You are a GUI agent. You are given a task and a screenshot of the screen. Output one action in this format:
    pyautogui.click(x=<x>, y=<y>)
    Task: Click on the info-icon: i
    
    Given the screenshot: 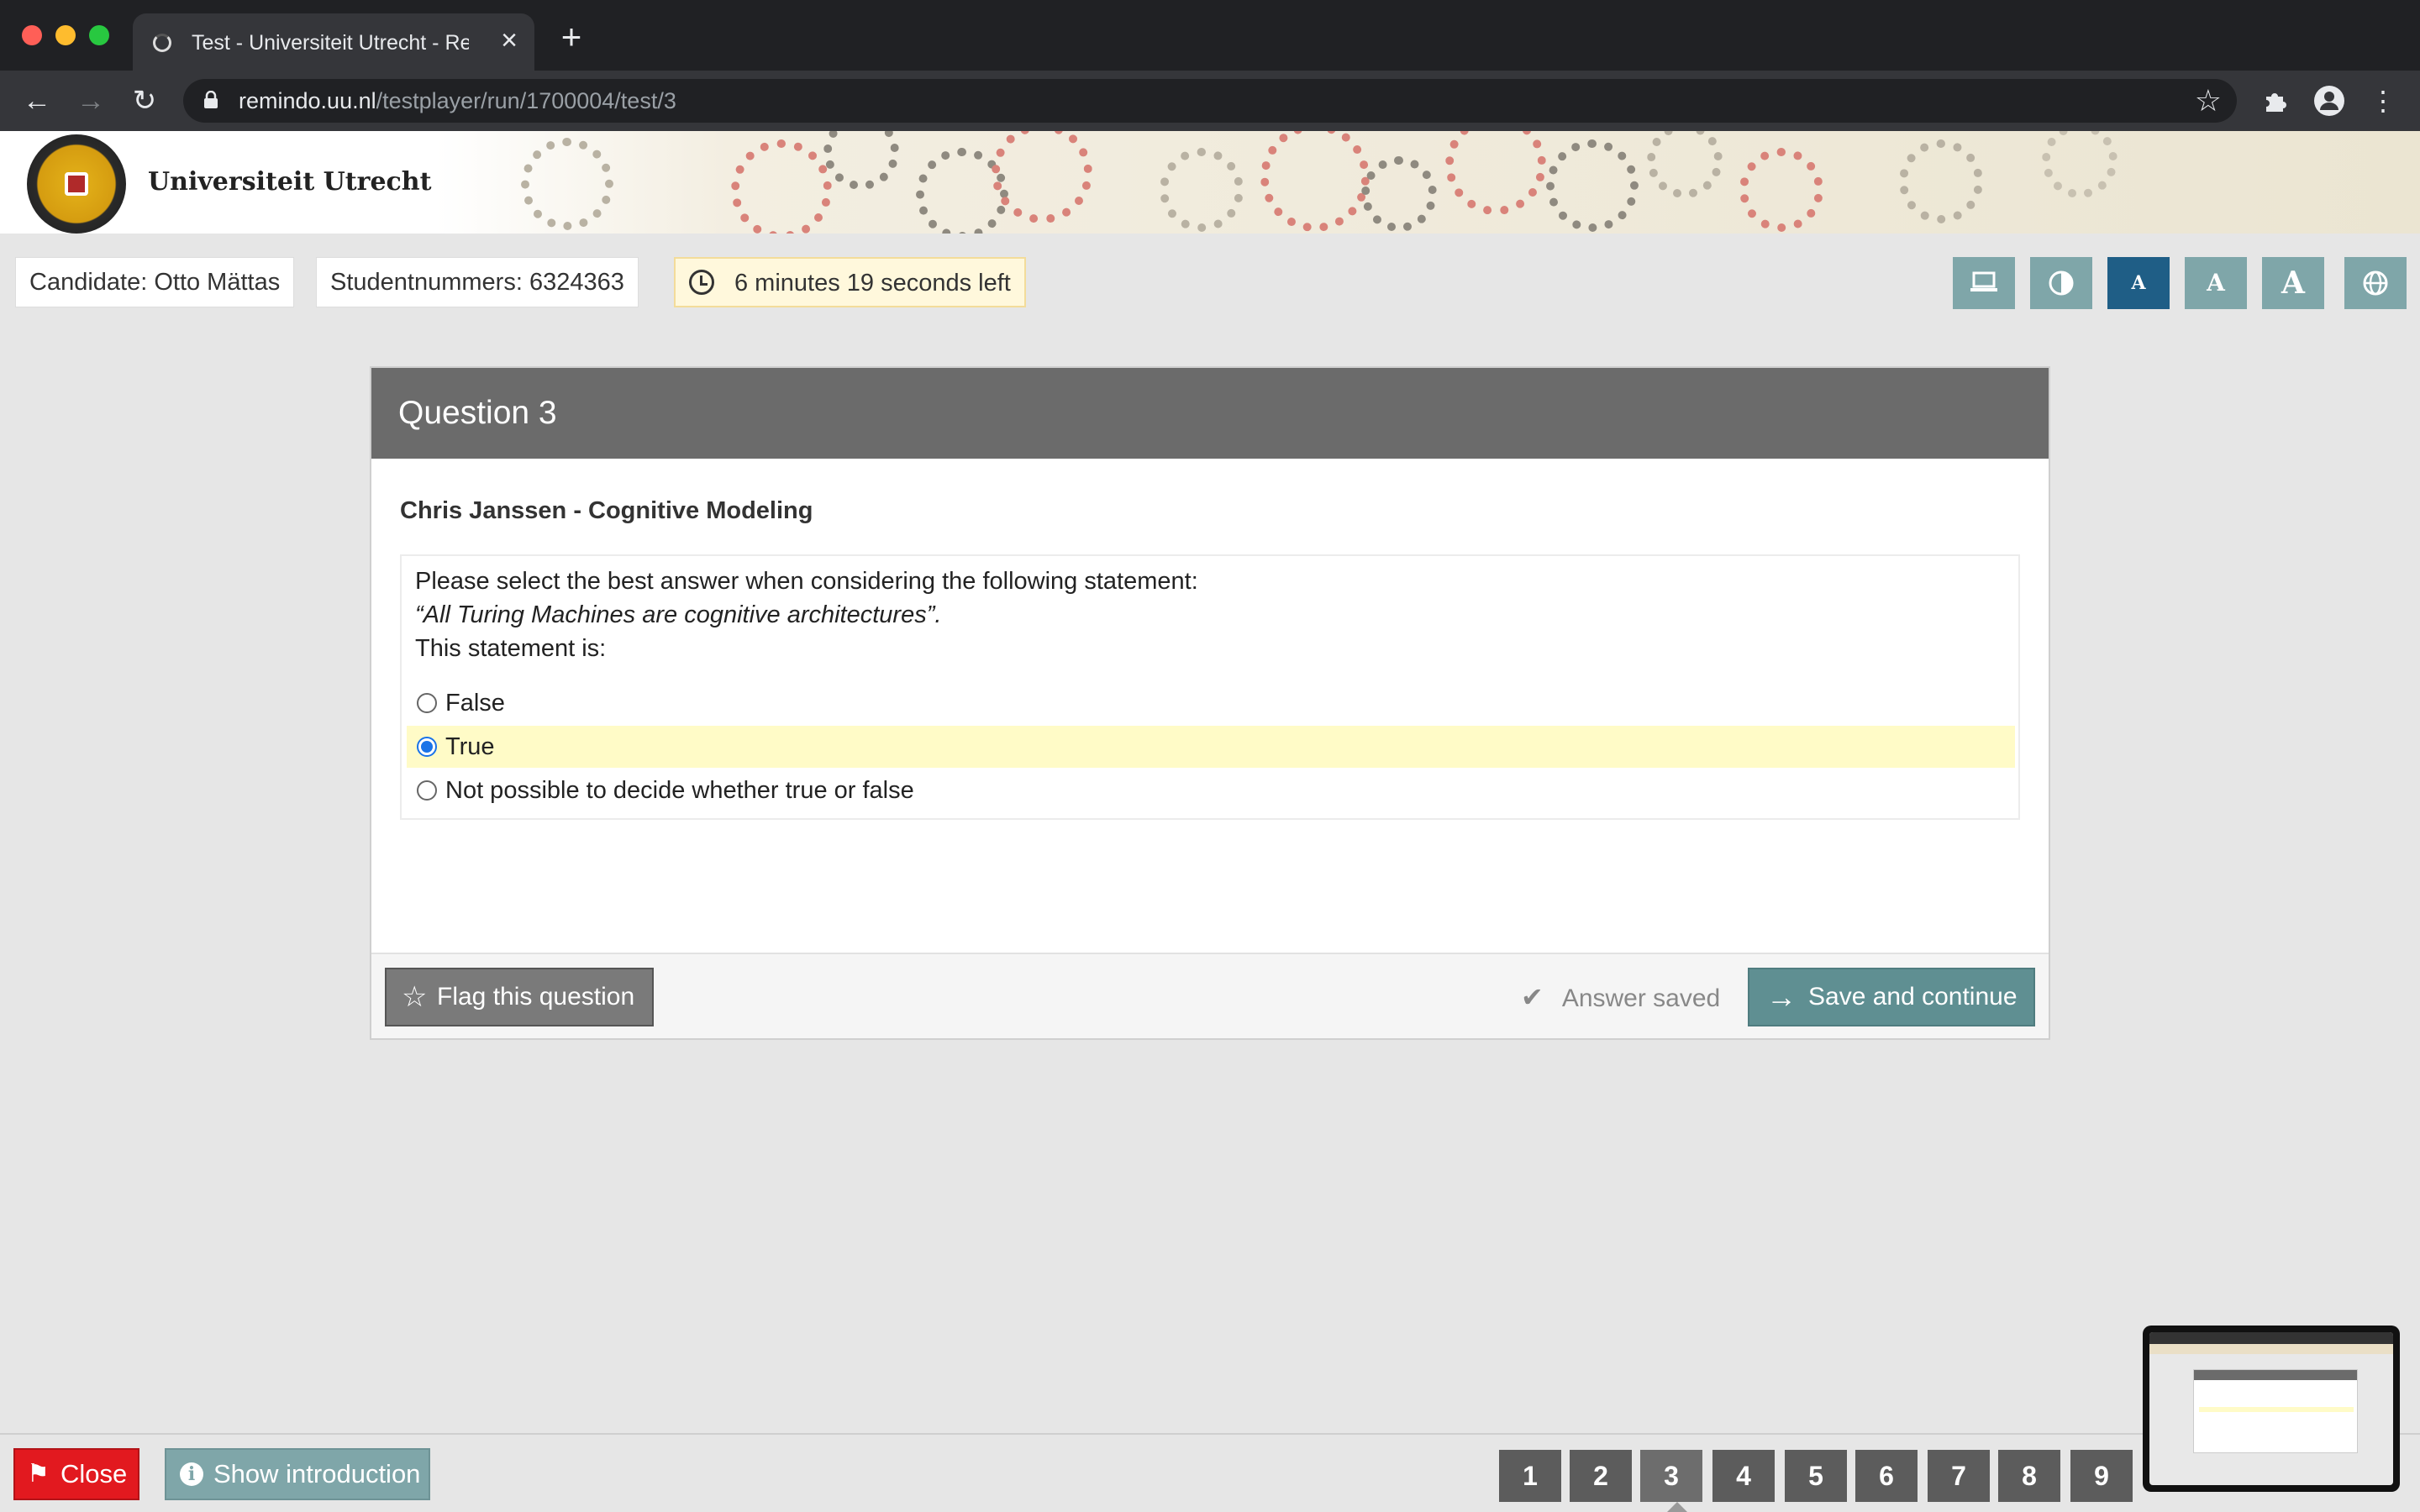 What is the action you would take?
    pyautogui.click(x=191, y=1474)
    